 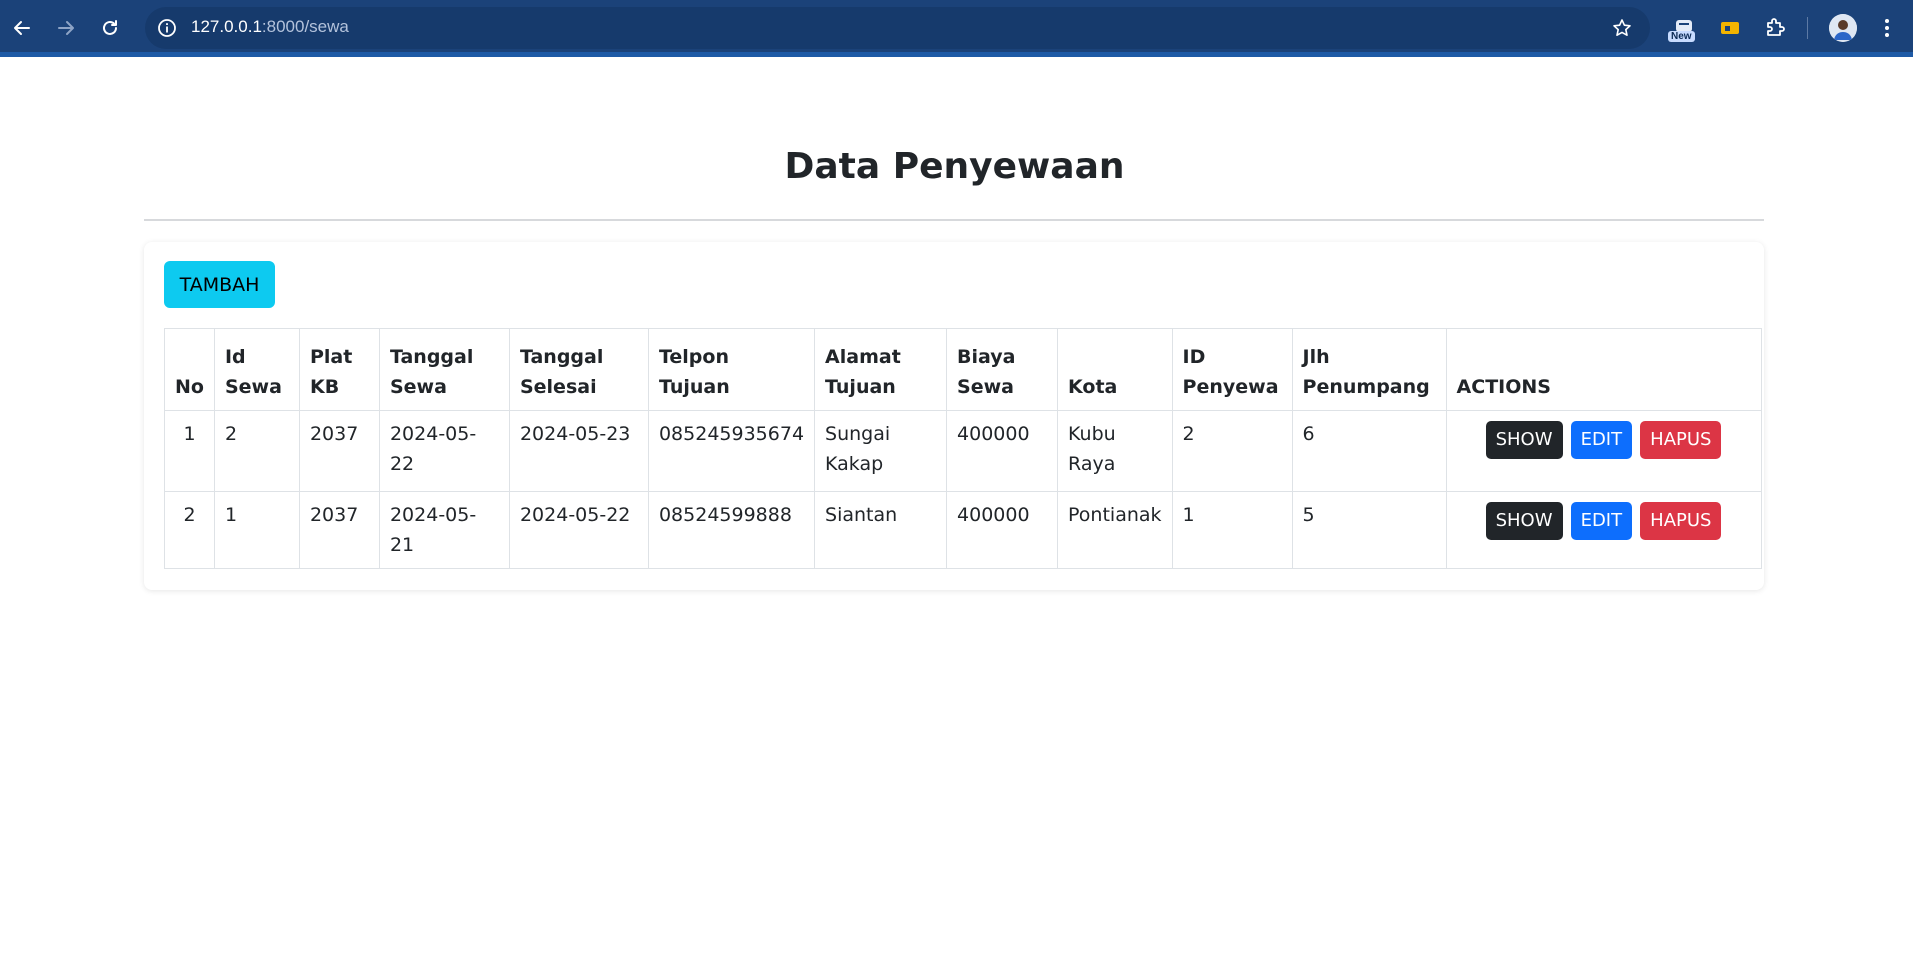 I want to click on url-host: 127.0.0.1, so click(x=226, y=26).